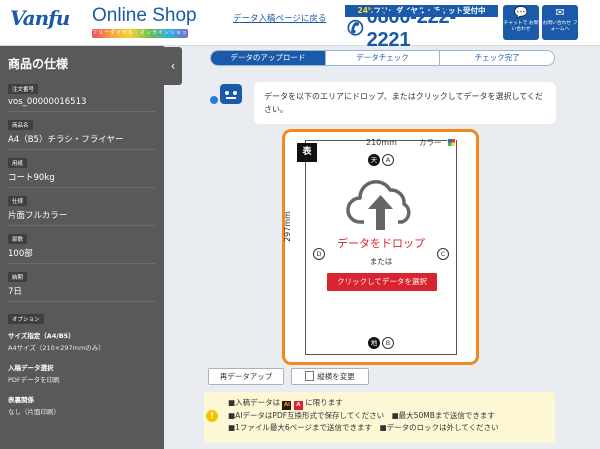 The width and height of the screenshot is (600, 449). Describe the element at coordinates (31, 368) in the screenshot. I see `option-title: 入稿データ選択` at that location.